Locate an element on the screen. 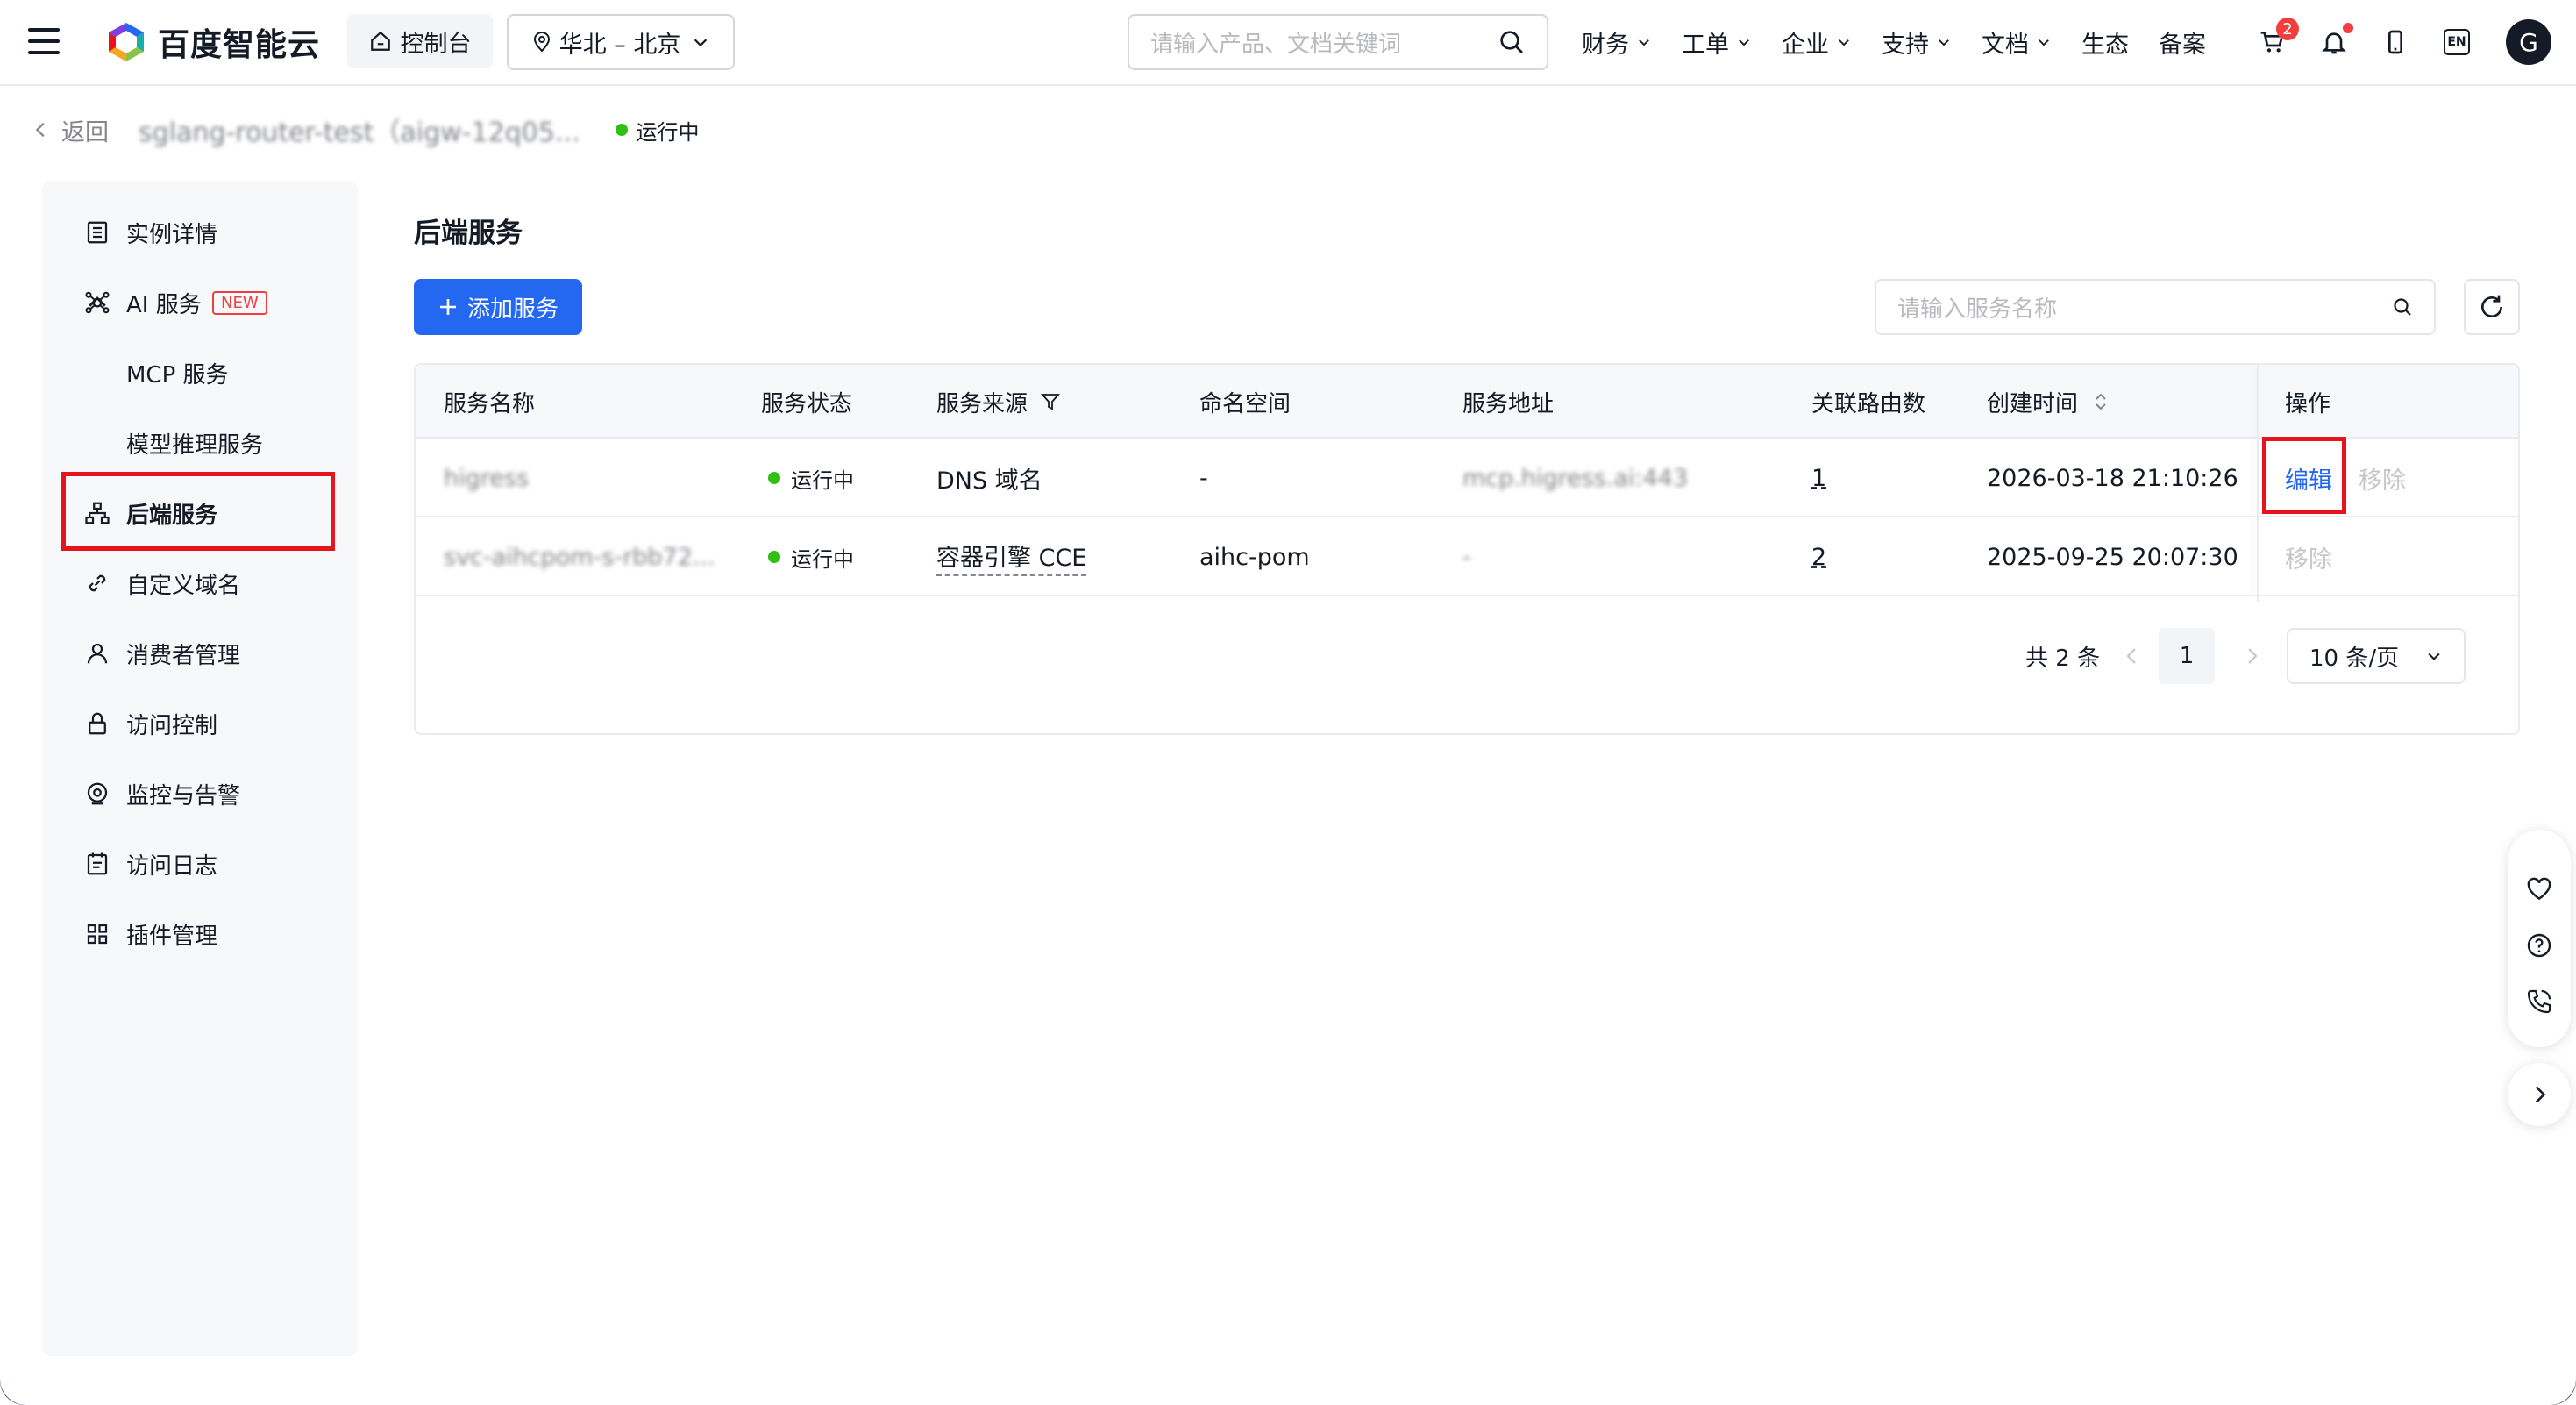  route-count-link: 1 is located at coordinates (1818, 478).